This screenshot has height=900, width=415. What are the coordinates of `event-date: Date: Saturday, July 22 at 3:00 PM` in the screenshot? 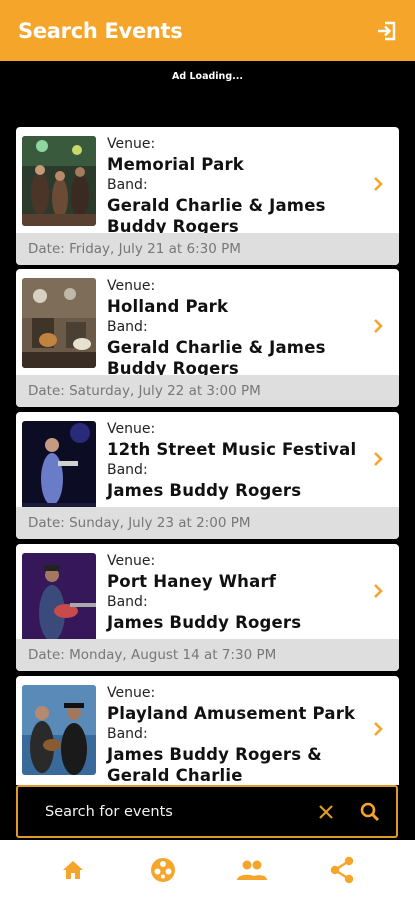 It's located at (207, 391).